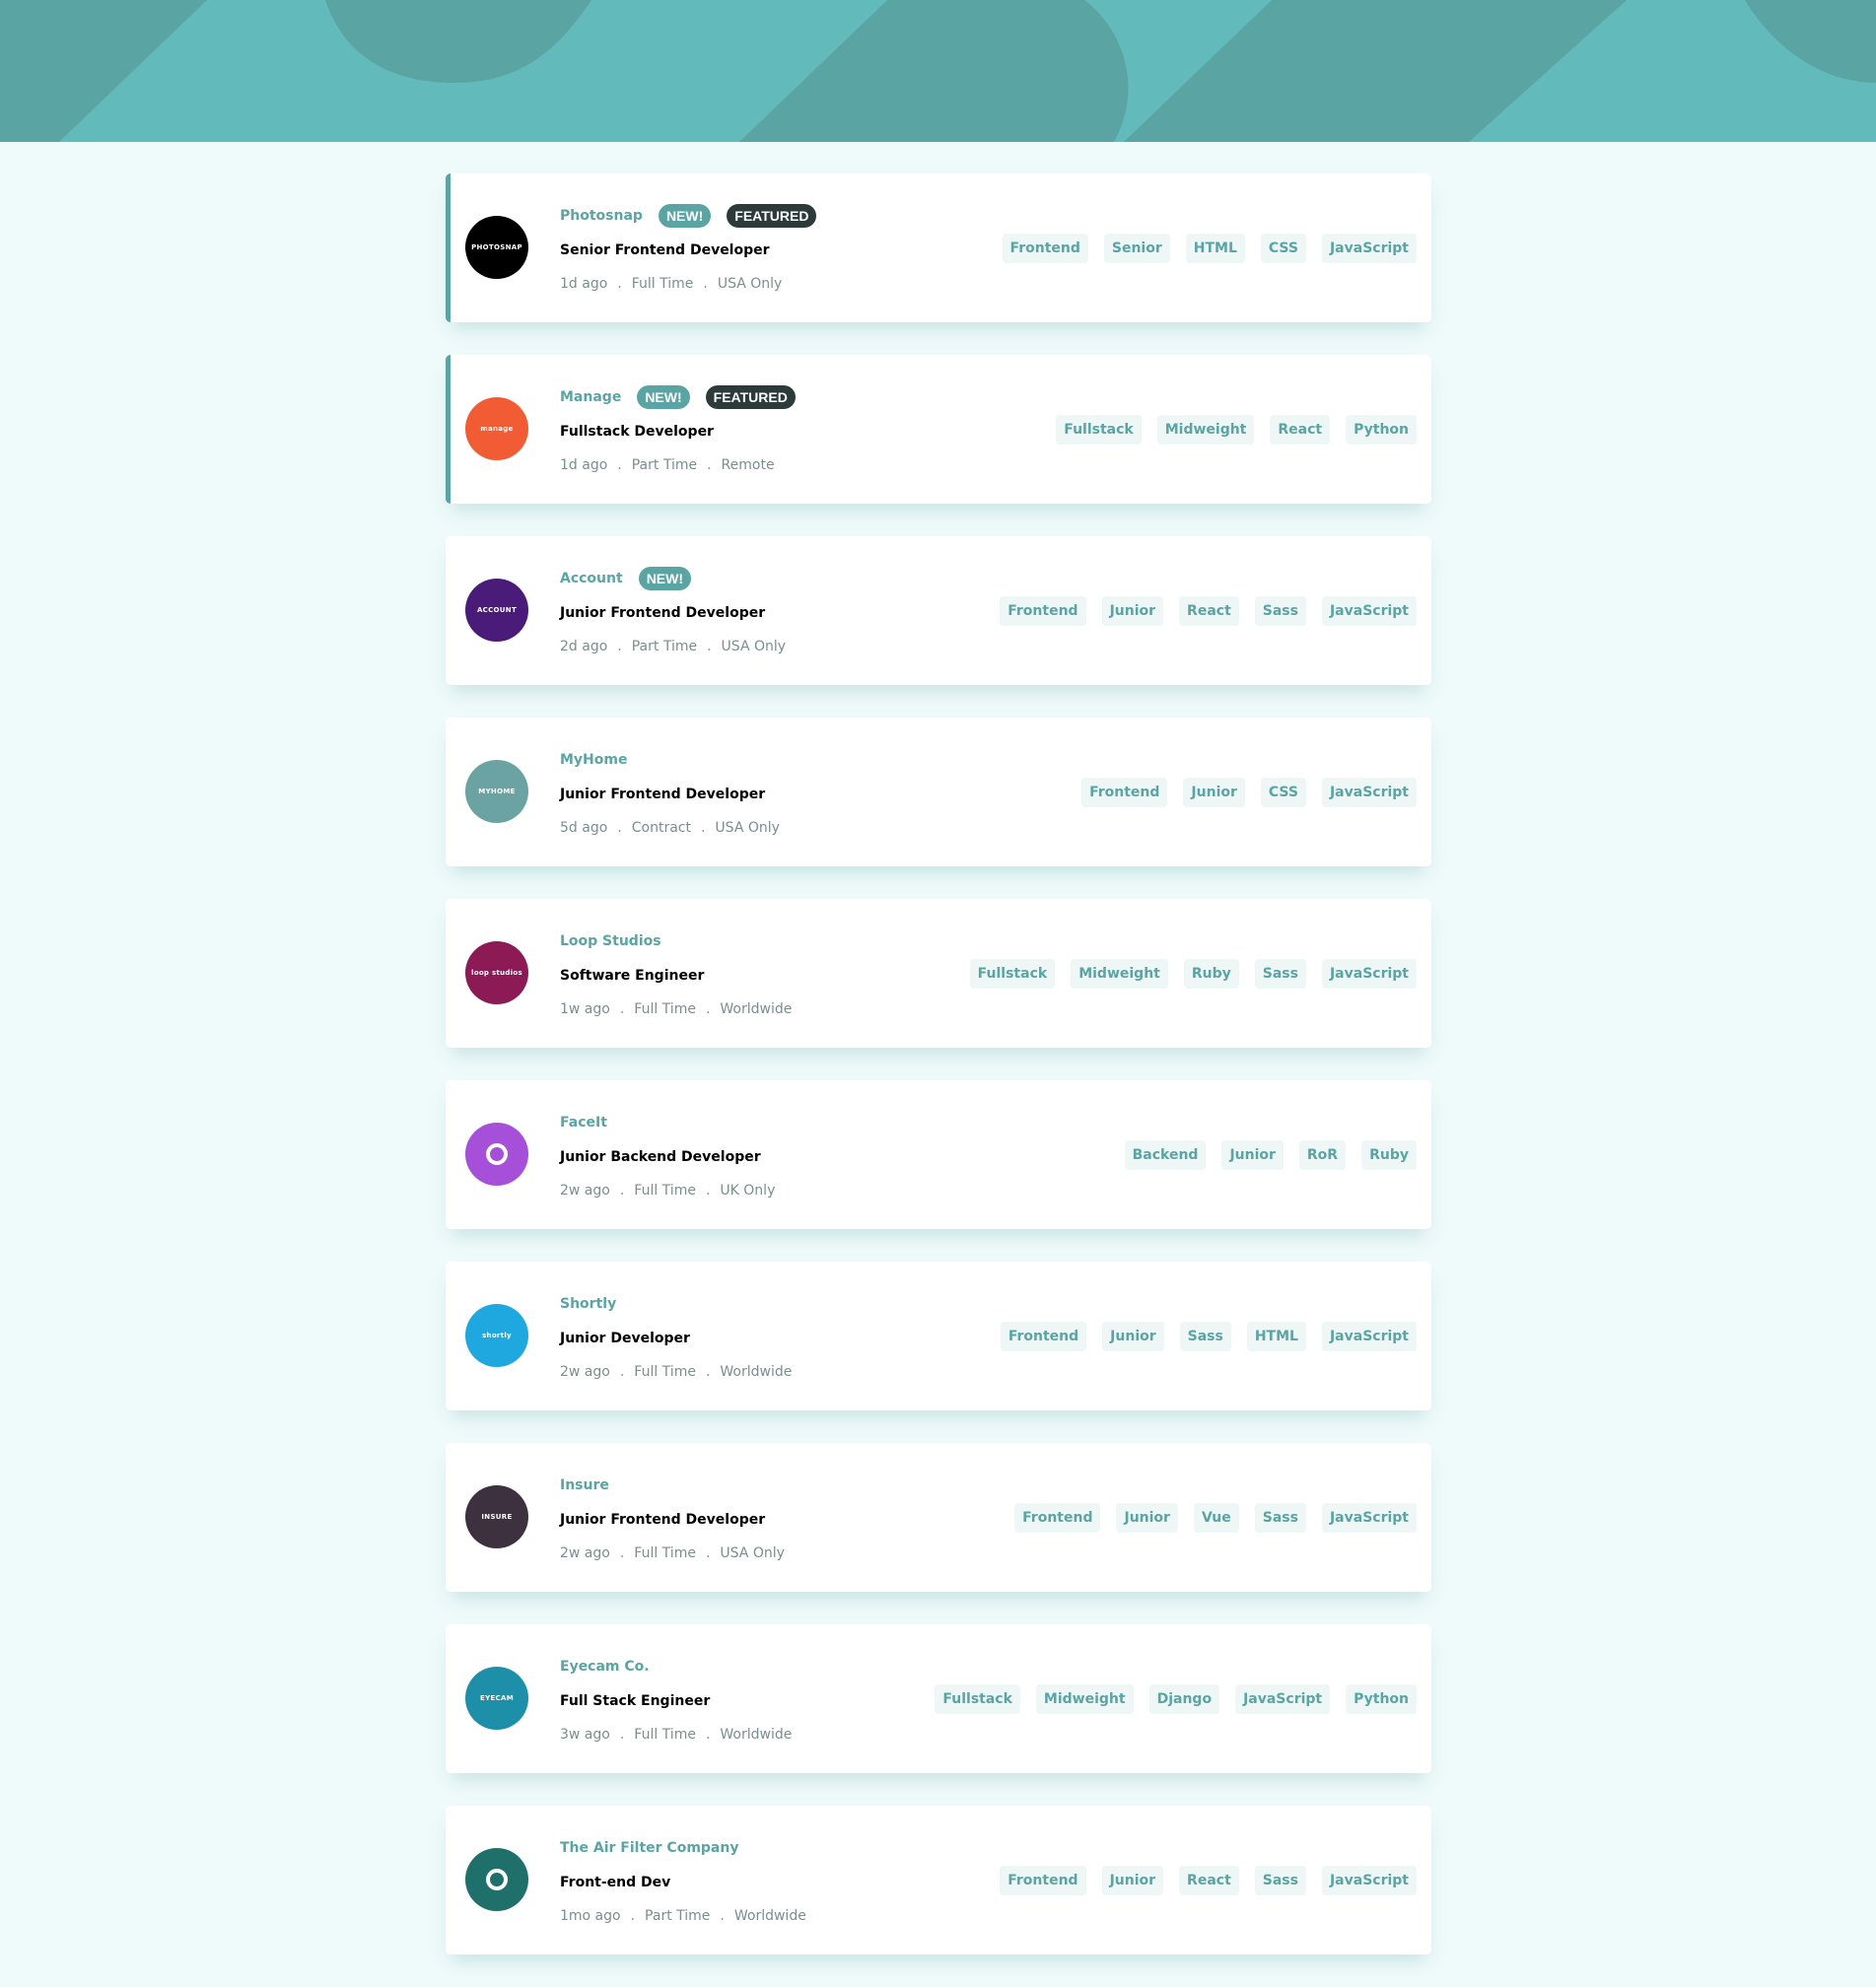 This screenshot has height=1987, width=1876. What do you see at coordinates (496, 1880) in the screenshot?
I see `company-logo` at bounding box center [496, 1880].